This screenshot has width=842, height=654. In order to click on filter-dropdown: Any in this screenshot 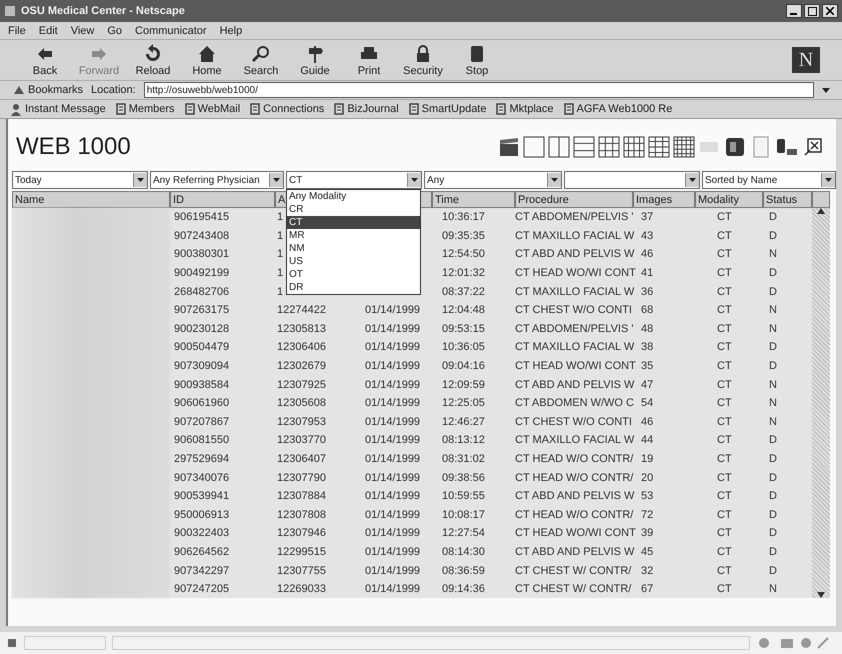, I will do `click(493, 180)`.